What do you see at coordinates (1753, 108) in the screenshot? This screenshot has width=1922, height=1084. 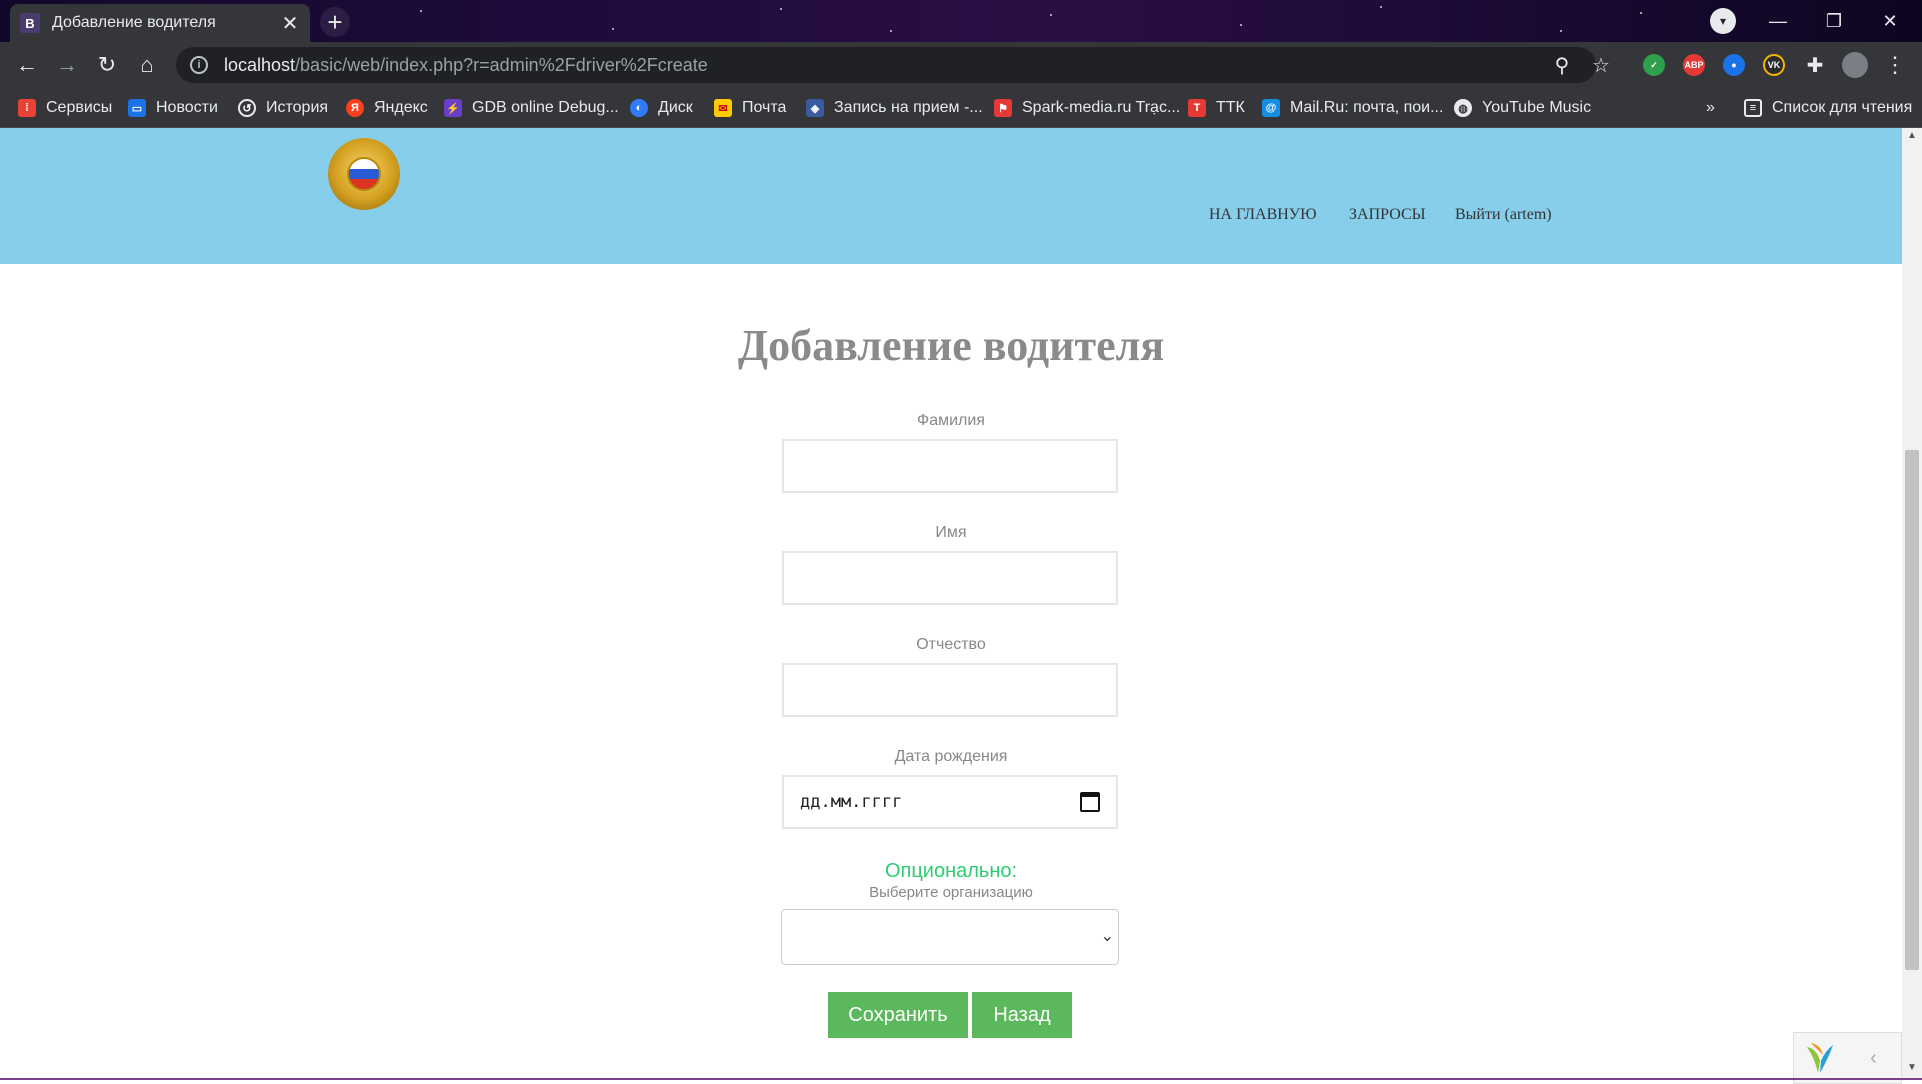 I see `reading-list-icon: ≡` at bounding box center [1753, 108].